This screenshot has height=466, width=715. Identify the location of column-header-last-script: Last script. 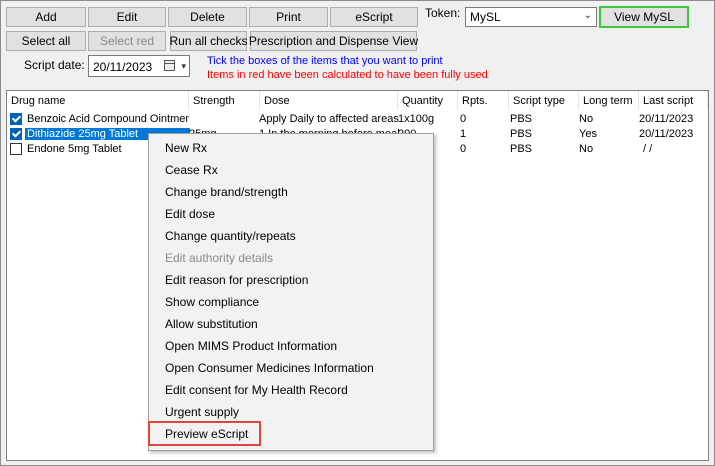
(673, 100).